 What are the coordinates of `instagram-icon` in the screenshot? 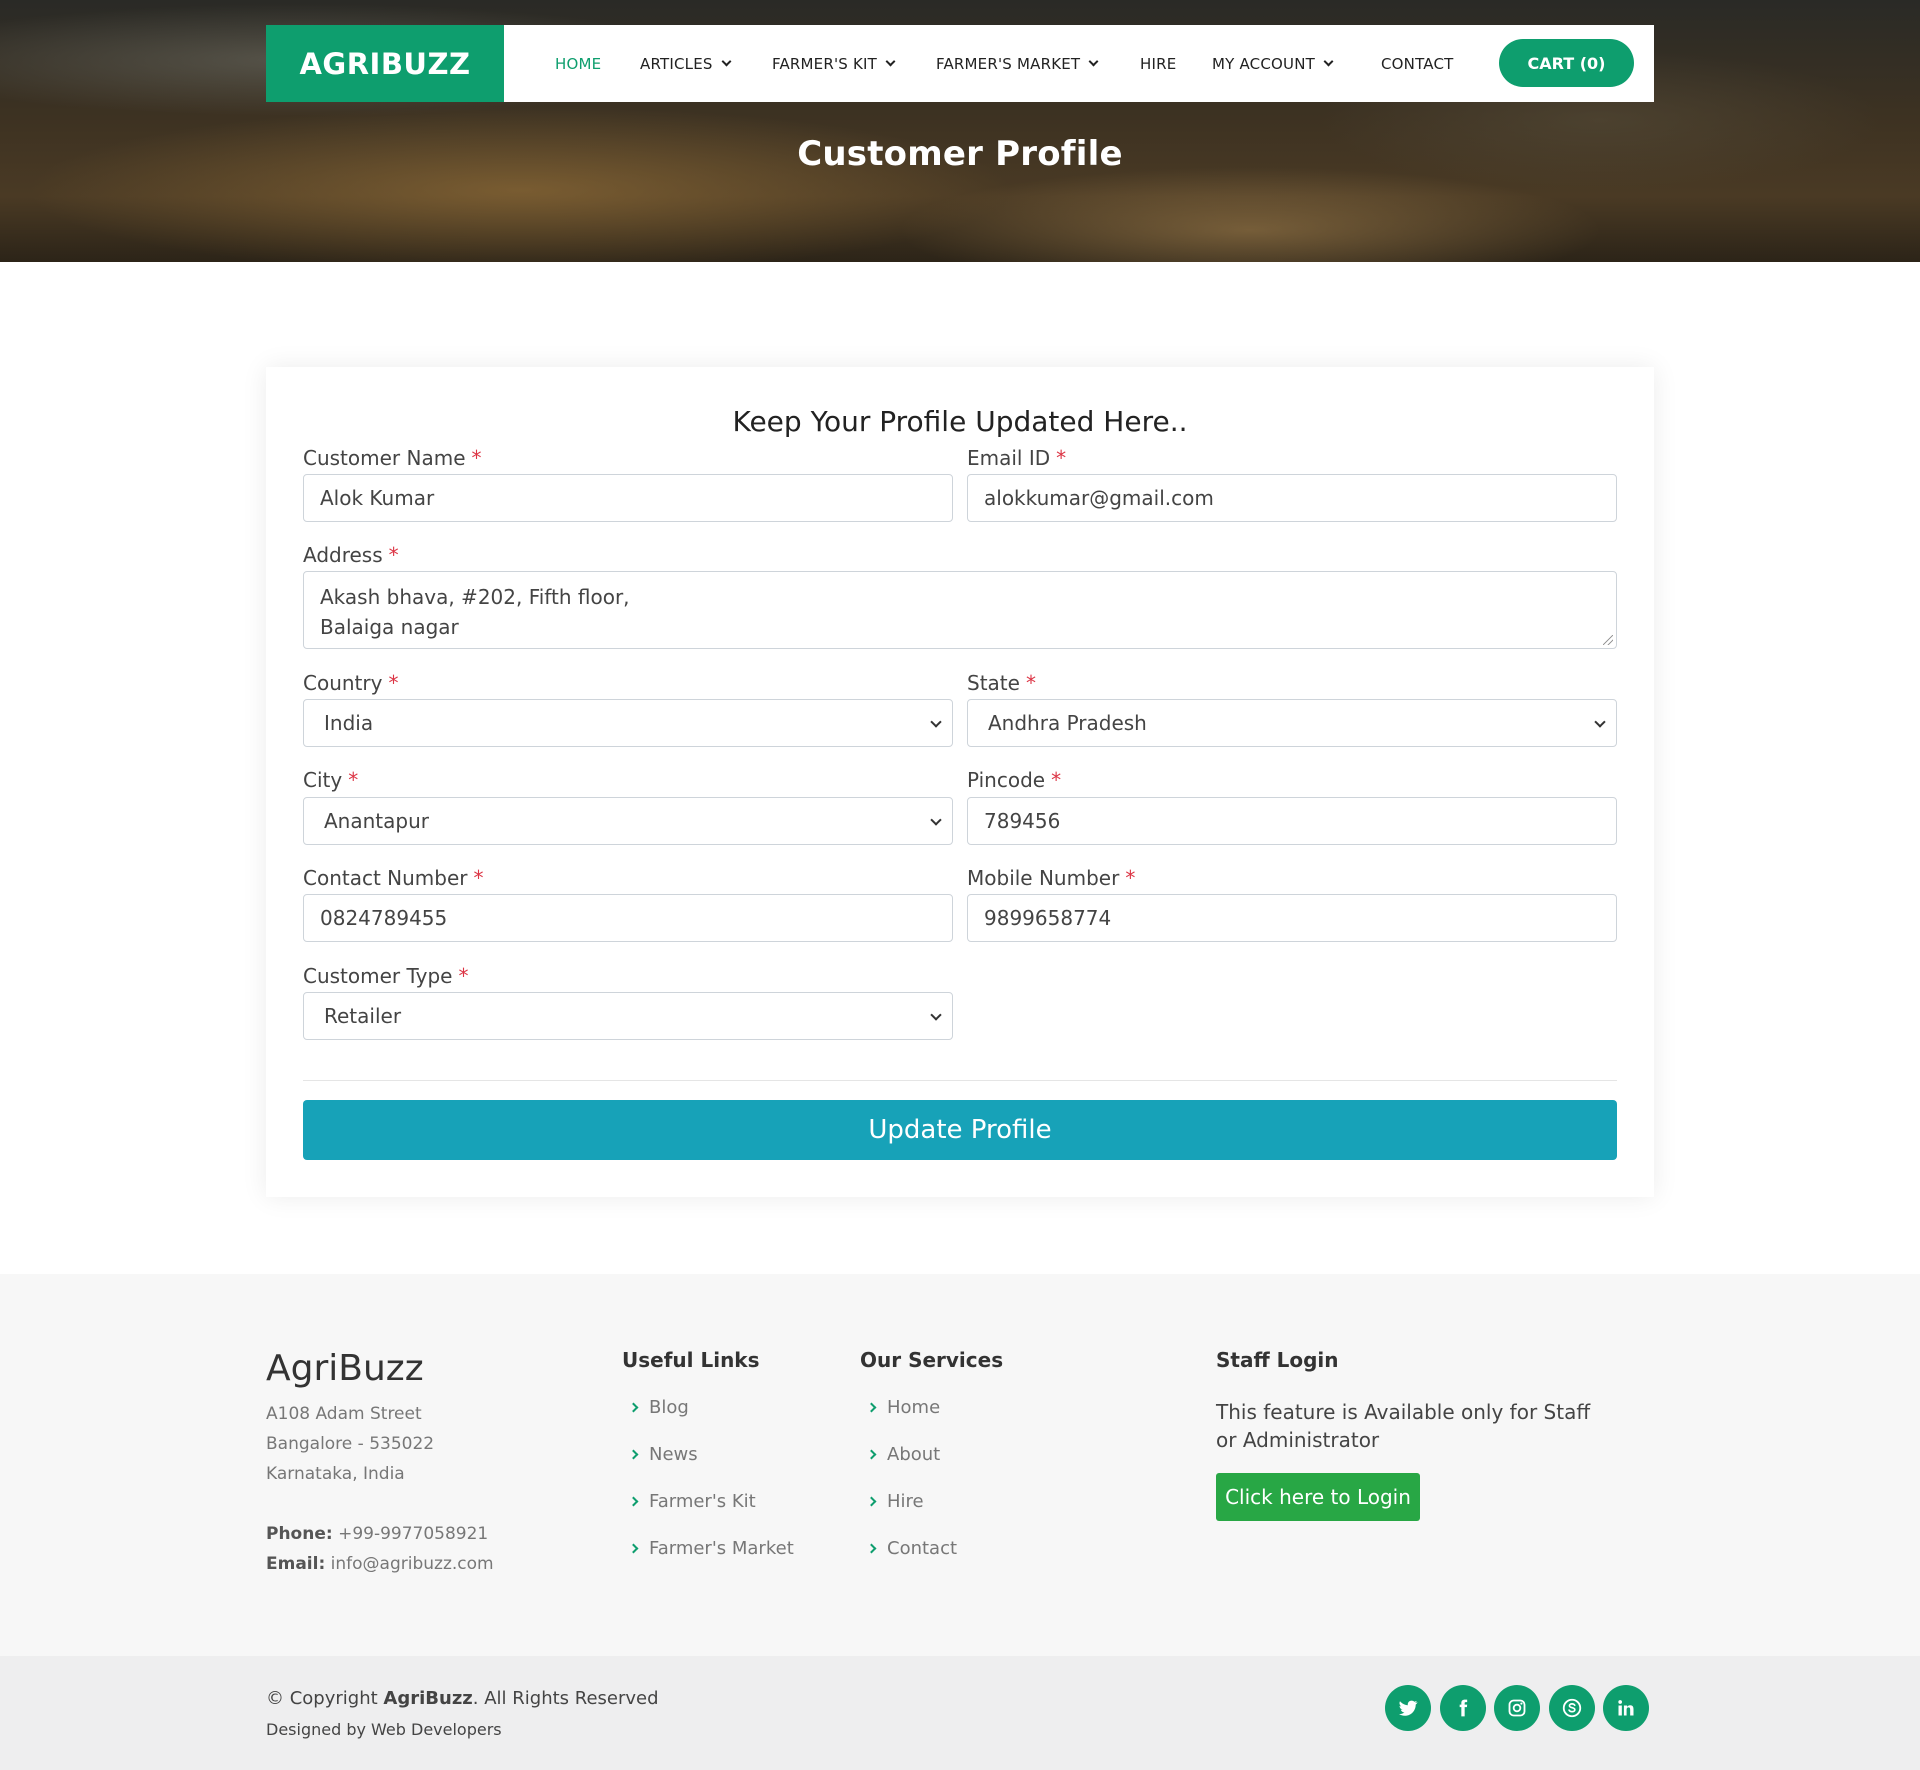 It's located at (1517, 1708).